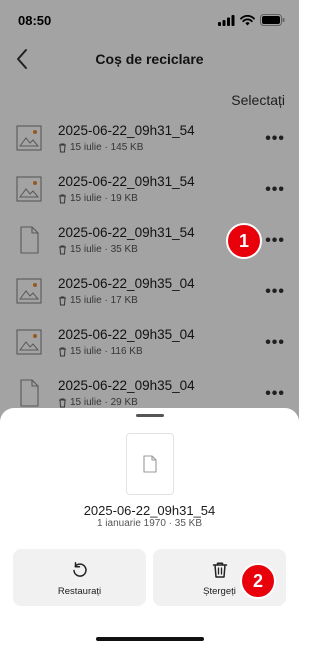 This screenshot has height=648, width=320. Describe the element at coordinates (258, 581) in the screenshot. I see `step-badge-2: 2` at that location.